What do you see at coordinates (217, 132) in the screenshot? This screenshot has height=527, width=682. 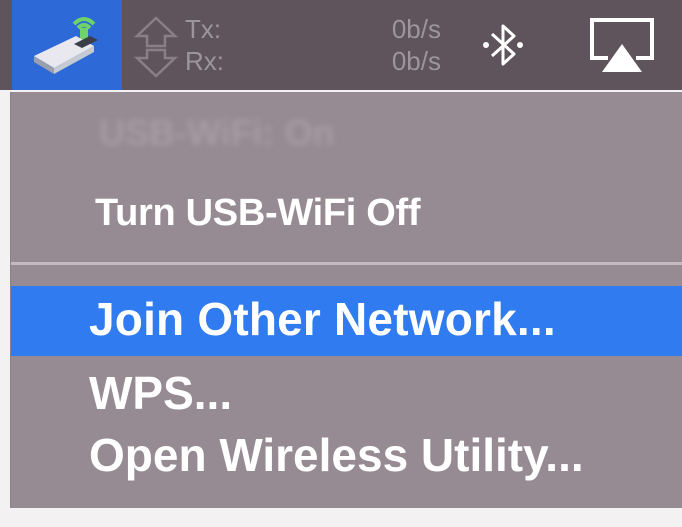 I see `wifi-status-item: USB-WiFi: On` at bounding box center [217, 132].